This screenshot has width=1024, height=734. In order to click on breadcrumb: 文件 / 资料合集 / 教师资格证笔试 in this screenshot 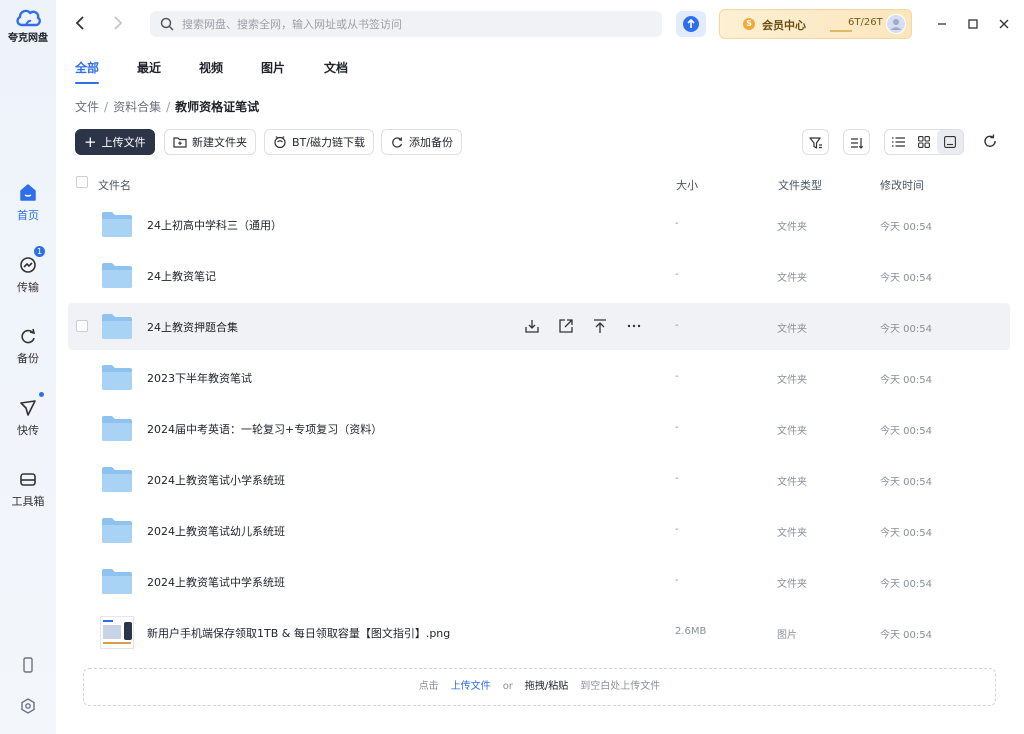, I will do `click(167, 106)`.